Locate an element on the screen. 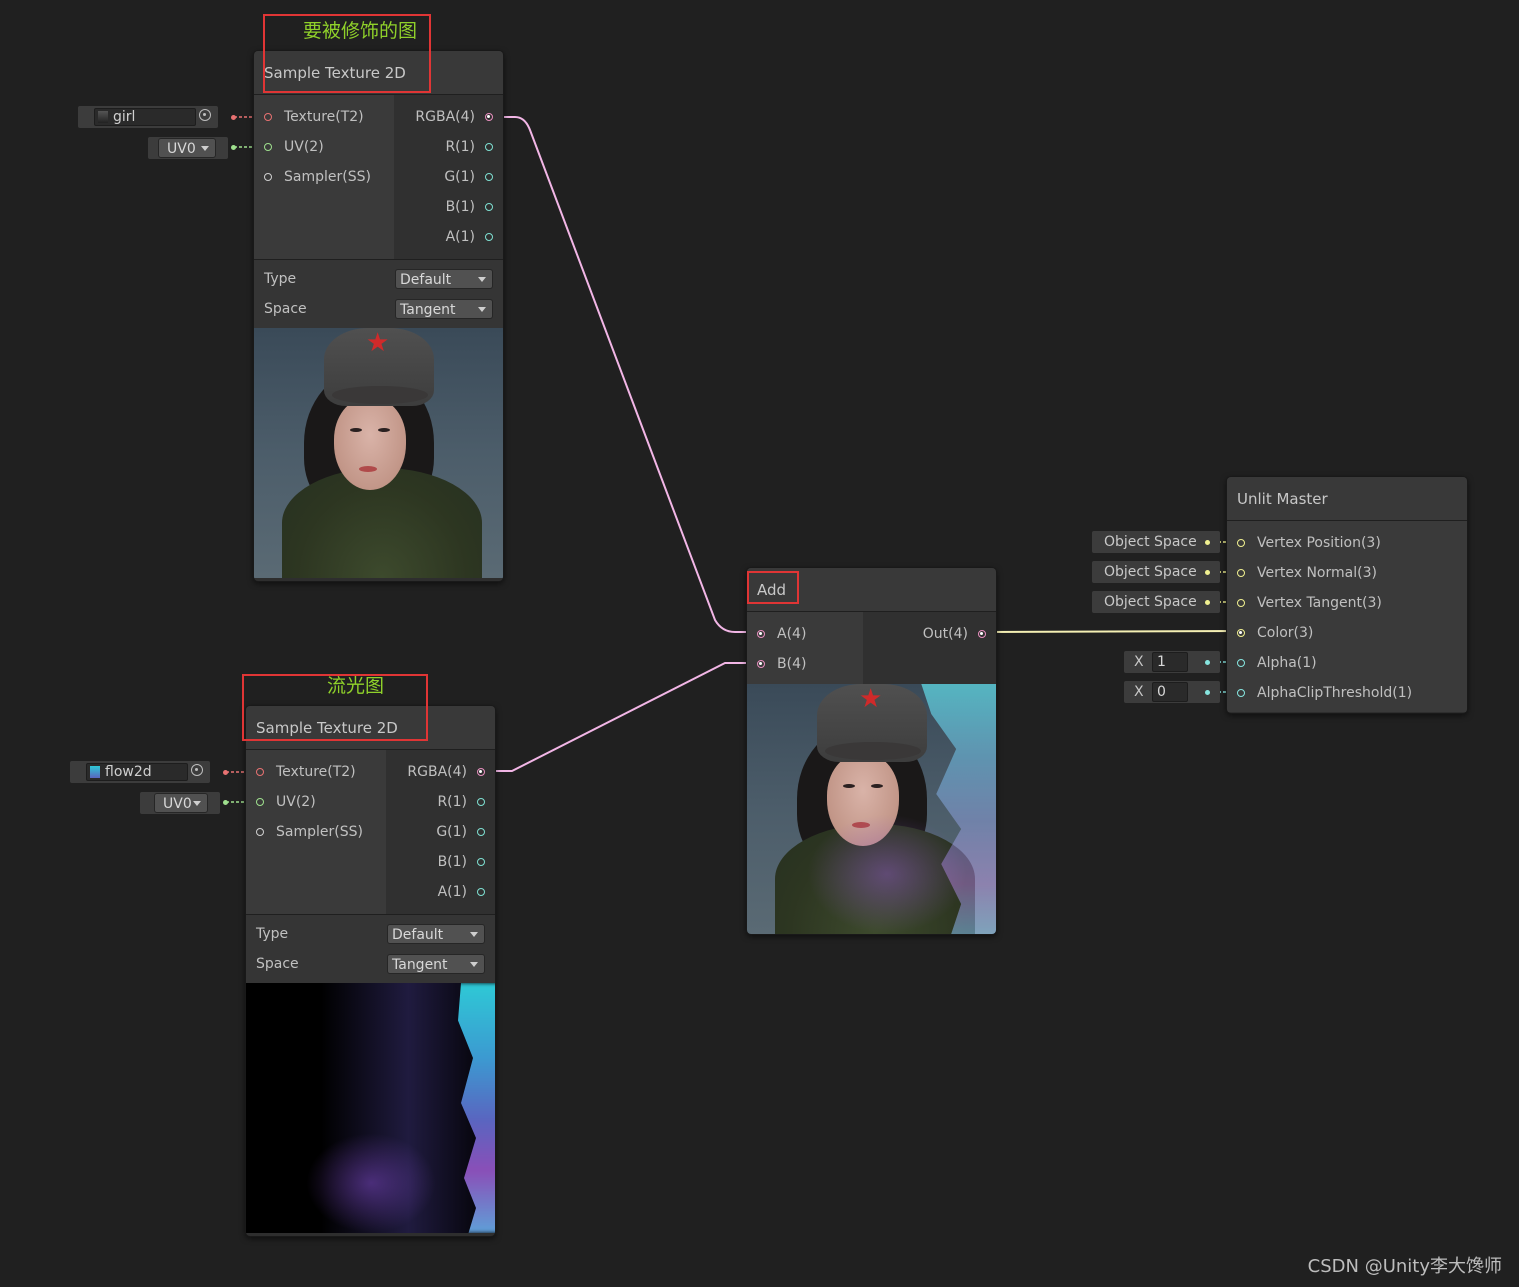  port-out: Out(4) is located at coordinates (929, 634).